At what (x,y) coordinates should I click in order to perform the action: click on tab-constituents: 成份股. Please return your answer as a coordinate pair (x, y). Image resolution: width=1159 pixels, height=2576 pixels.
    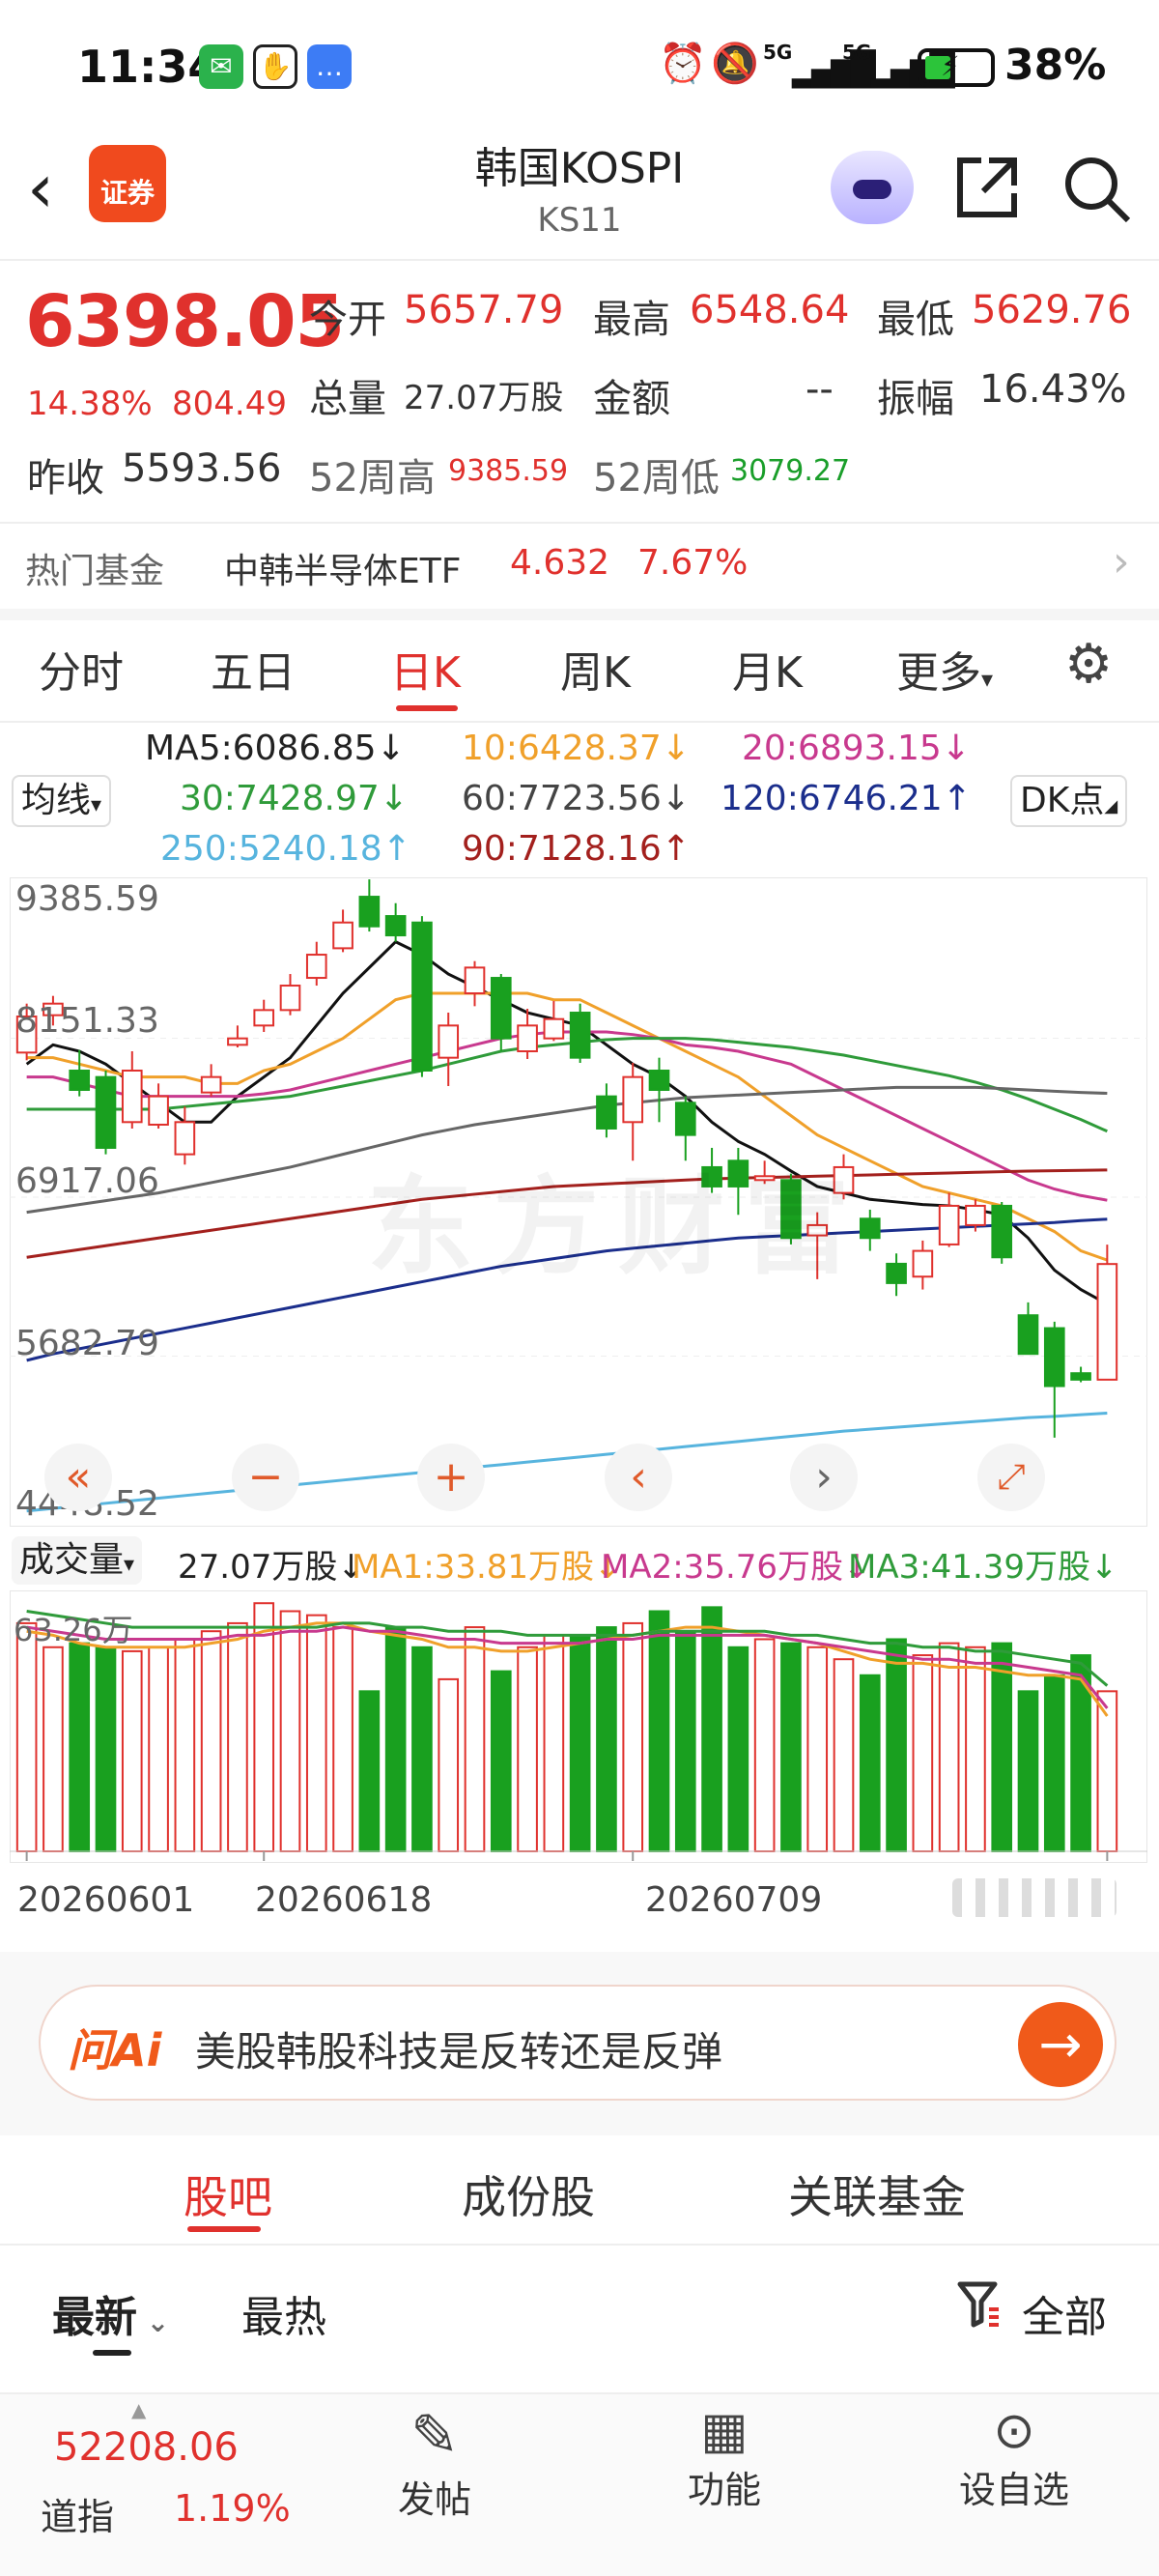
    Looking at the image, I should click on (528, 2194).